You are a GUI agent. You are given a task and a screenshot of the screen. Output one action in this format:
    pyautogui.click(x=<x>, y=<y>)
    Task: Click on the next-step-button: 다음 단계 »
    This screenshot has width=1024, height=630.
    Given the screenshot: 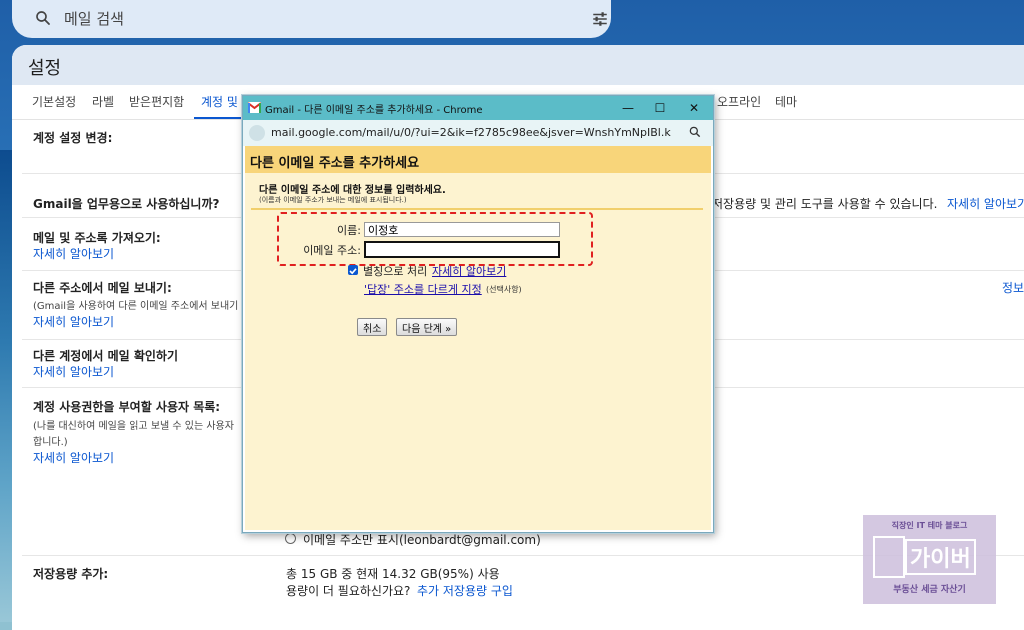 What is the action you would take?
    pyautogui.click(x=427, y=327)
    